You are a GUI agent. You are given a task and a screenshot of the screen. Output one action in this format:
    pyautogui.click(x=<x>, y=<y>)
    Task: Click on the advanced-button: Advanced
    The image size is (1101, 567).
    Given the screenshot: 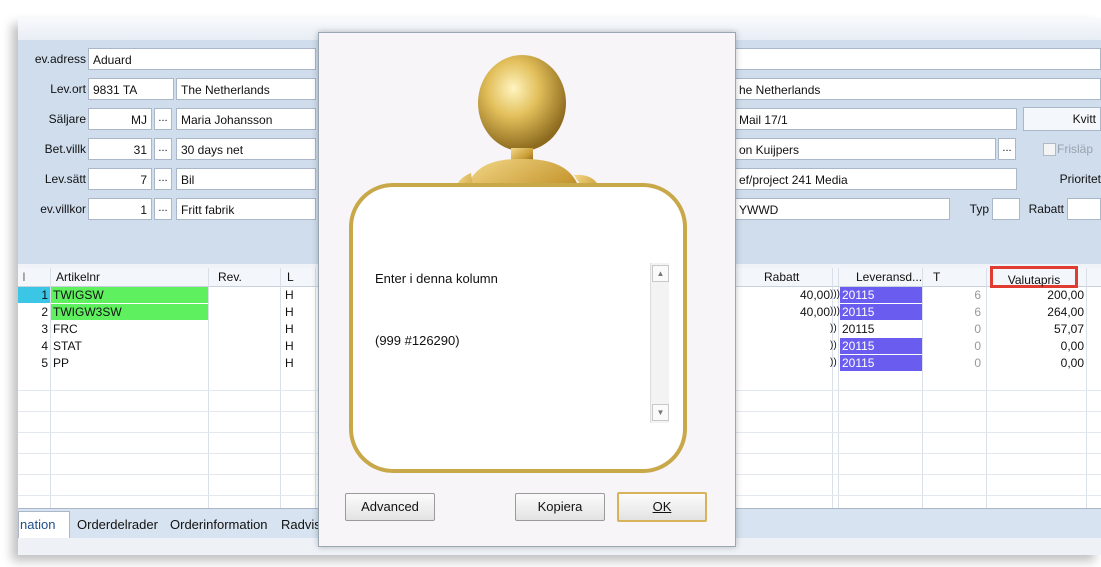 What is the action you would take?
    pyautogui.click(x=390, y=507)
    